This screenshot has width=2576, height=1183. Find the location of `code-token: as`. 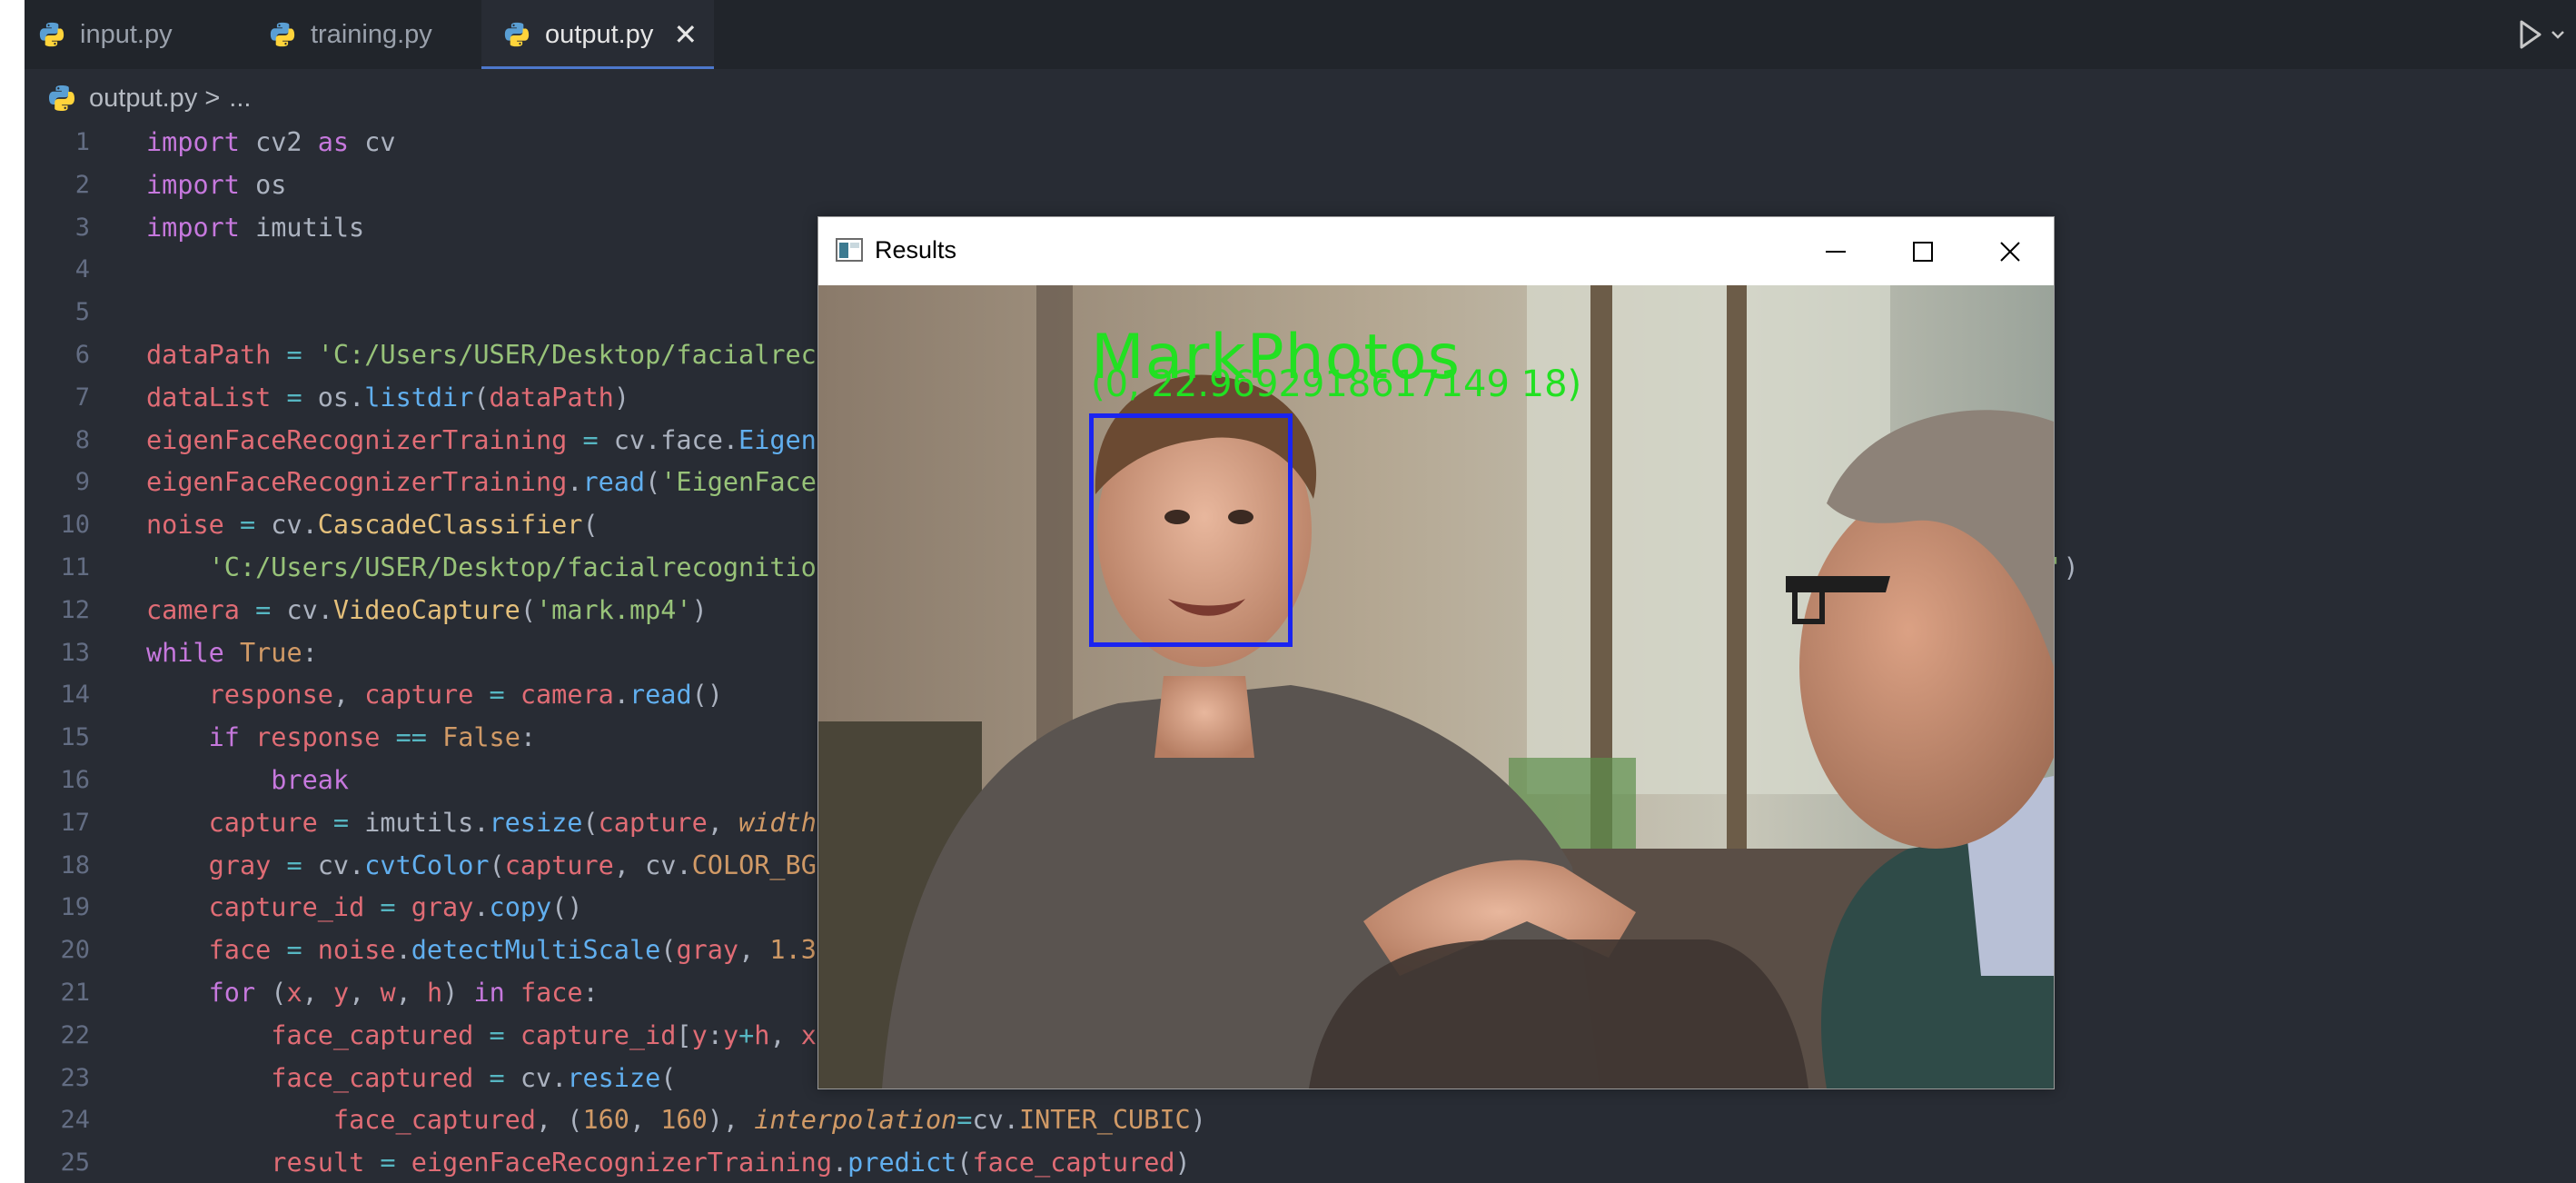

code-token: as is located at coordinates (333, 142).